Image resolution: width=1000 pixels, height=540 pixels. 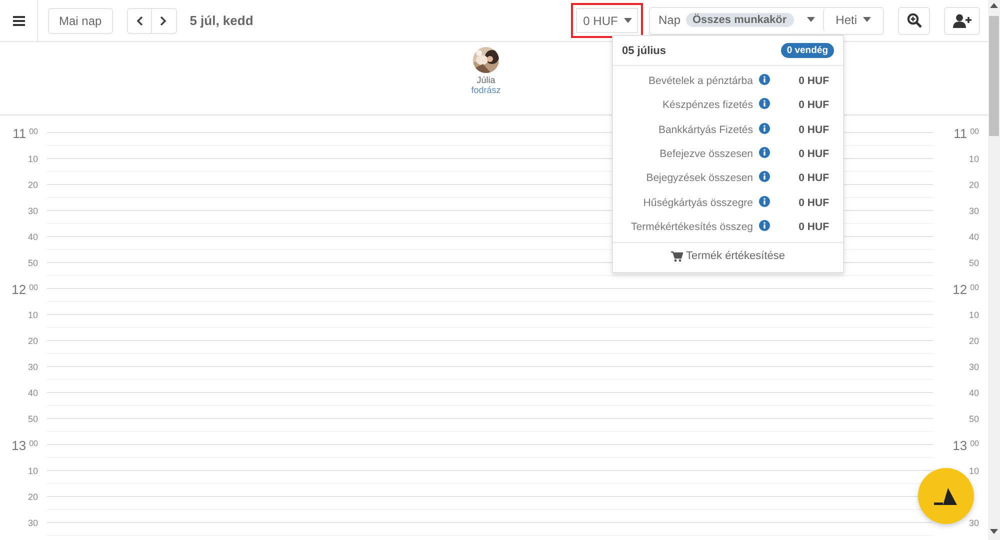 What do you see at coordinates (80, 21) in the screenshot?
I see `today-button: Mai nap` at bounding box center [80, 21].